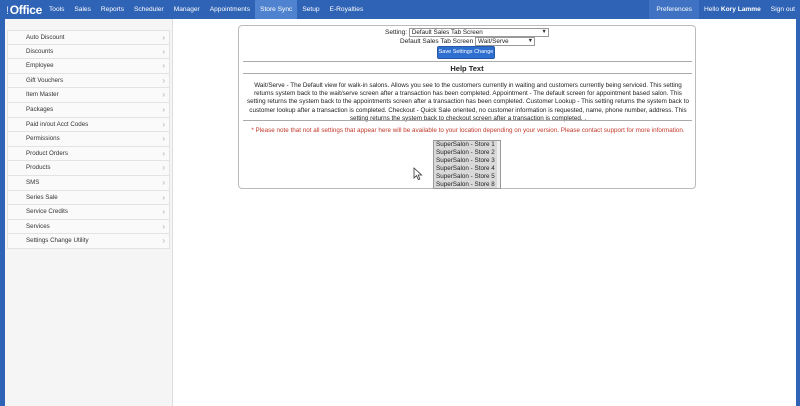  I want to click on nav-item-sales: Sales, so click(82, 9).